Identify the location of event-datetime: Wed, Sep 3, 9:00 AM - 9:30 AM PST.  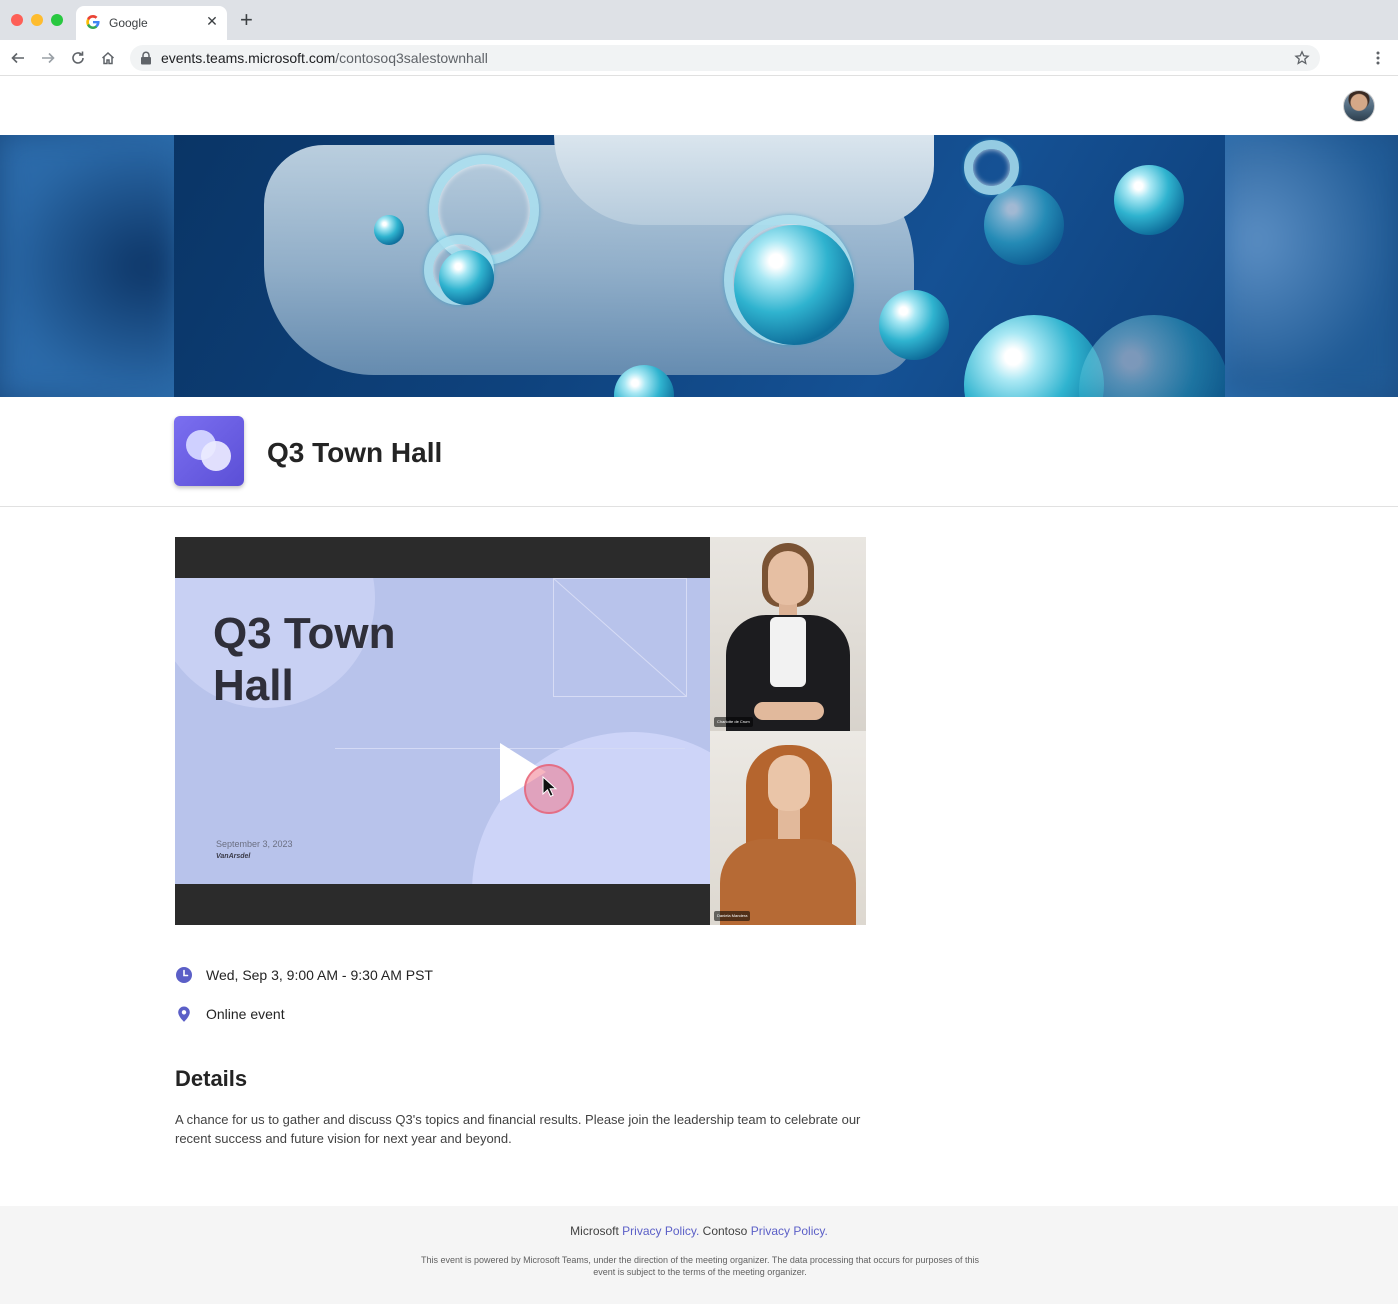
(319, 975).